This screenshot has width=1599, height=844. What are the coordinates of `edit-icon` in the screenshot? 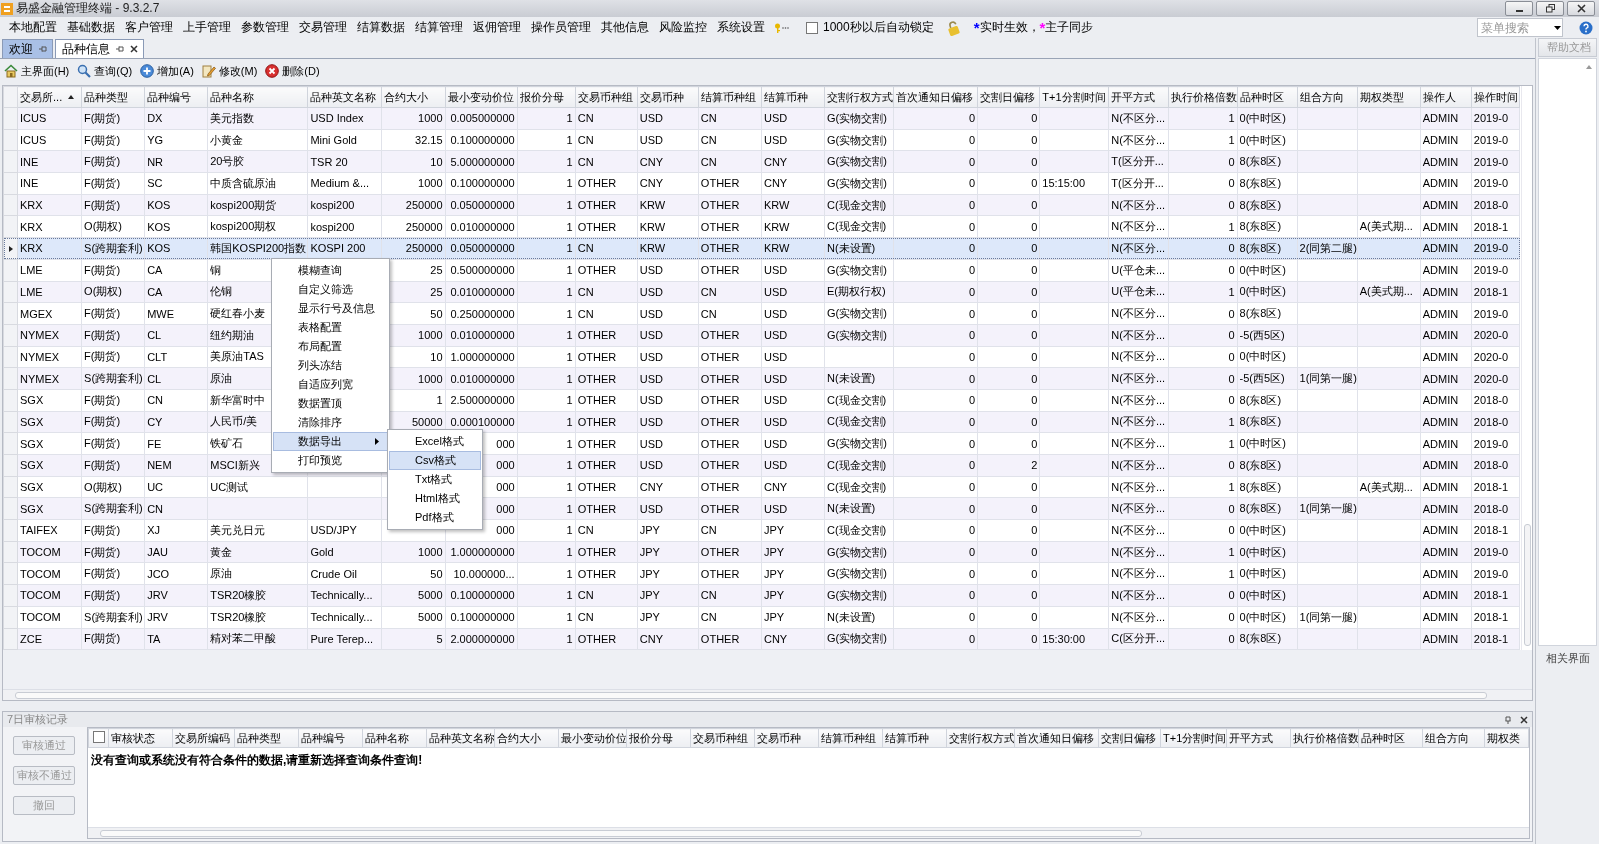 It's located at (208, 71).